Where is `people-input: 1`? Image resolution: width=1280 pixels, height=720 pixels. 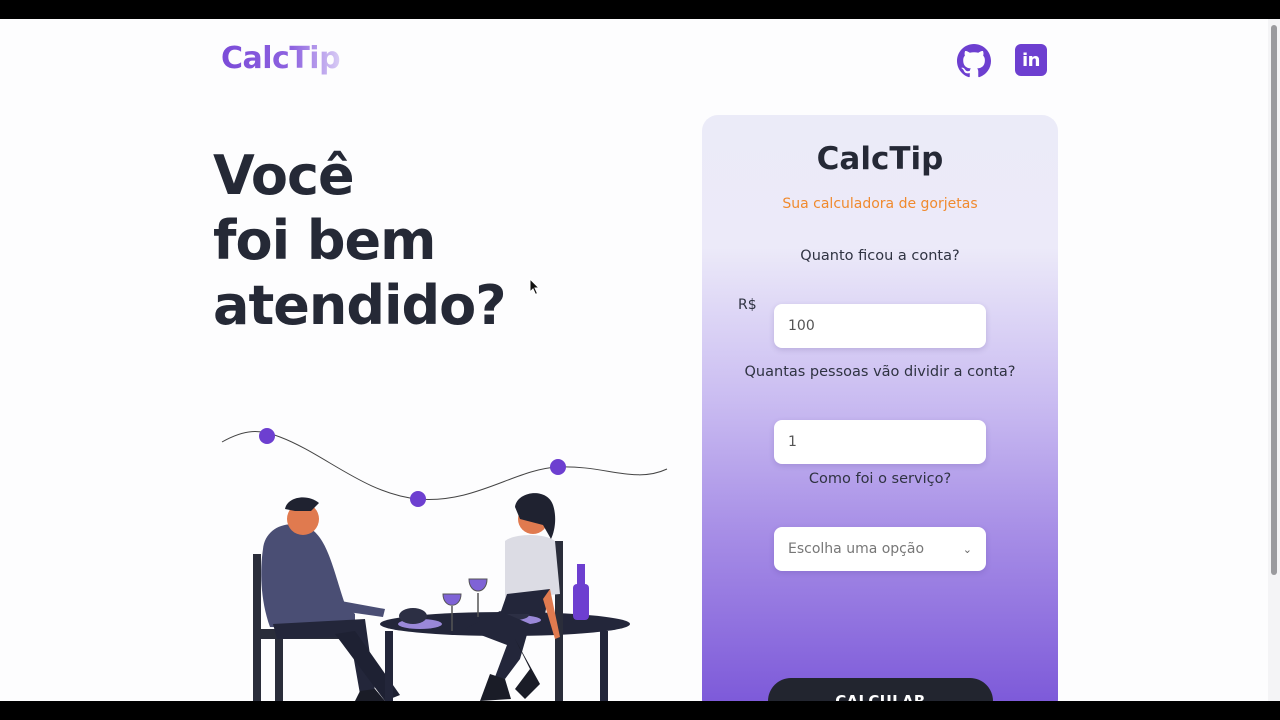 people-input: 1 is located at coordinates (880, 442).